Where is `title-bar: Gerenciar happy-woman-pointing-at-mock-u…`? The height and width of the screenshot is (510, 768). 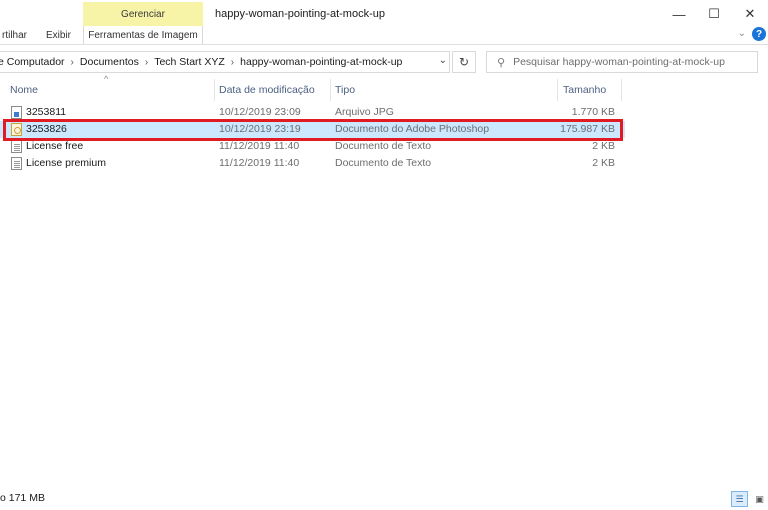
title-bar: Gerenciar happy-woman-pointing-at-mock-u… is located at coordinates (384, 22).